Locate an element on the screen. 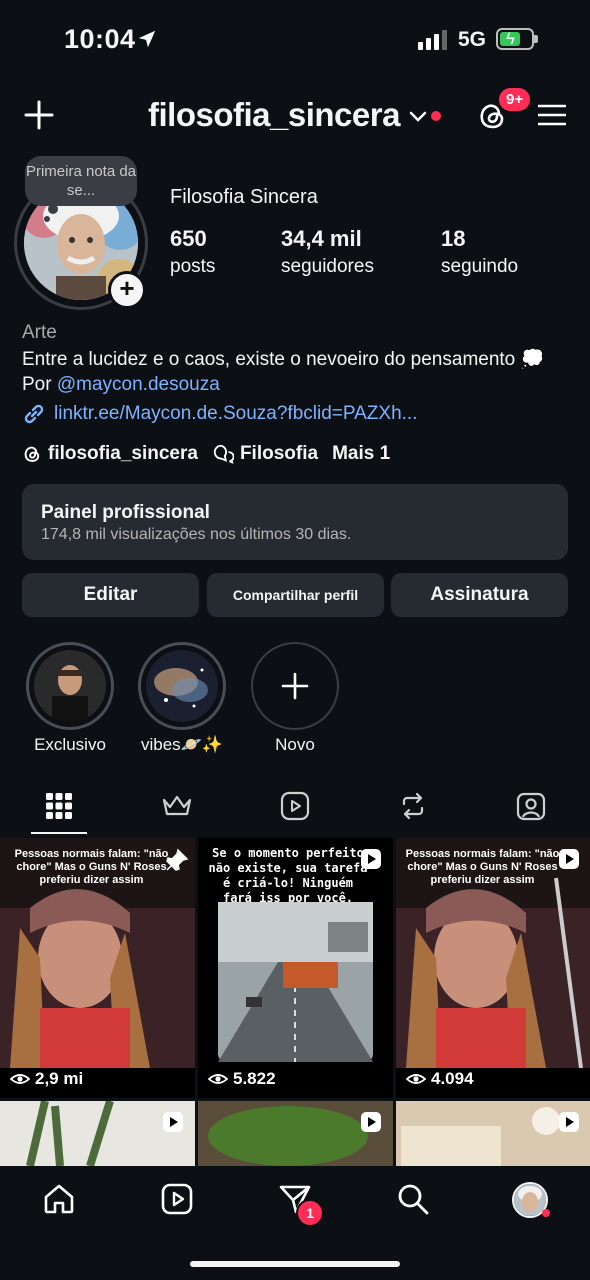  reels-icon is located at coordinates (295, 806).